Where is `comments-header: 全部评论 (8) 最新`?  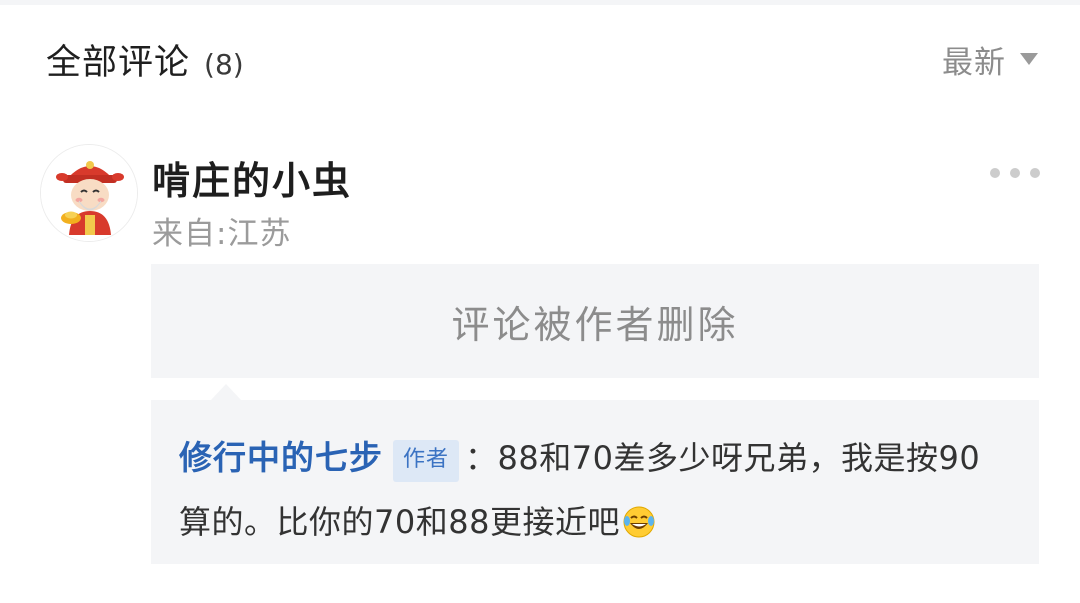 comments-header: 全部评论 (8) 最新 is located at coordinates (542, 59).